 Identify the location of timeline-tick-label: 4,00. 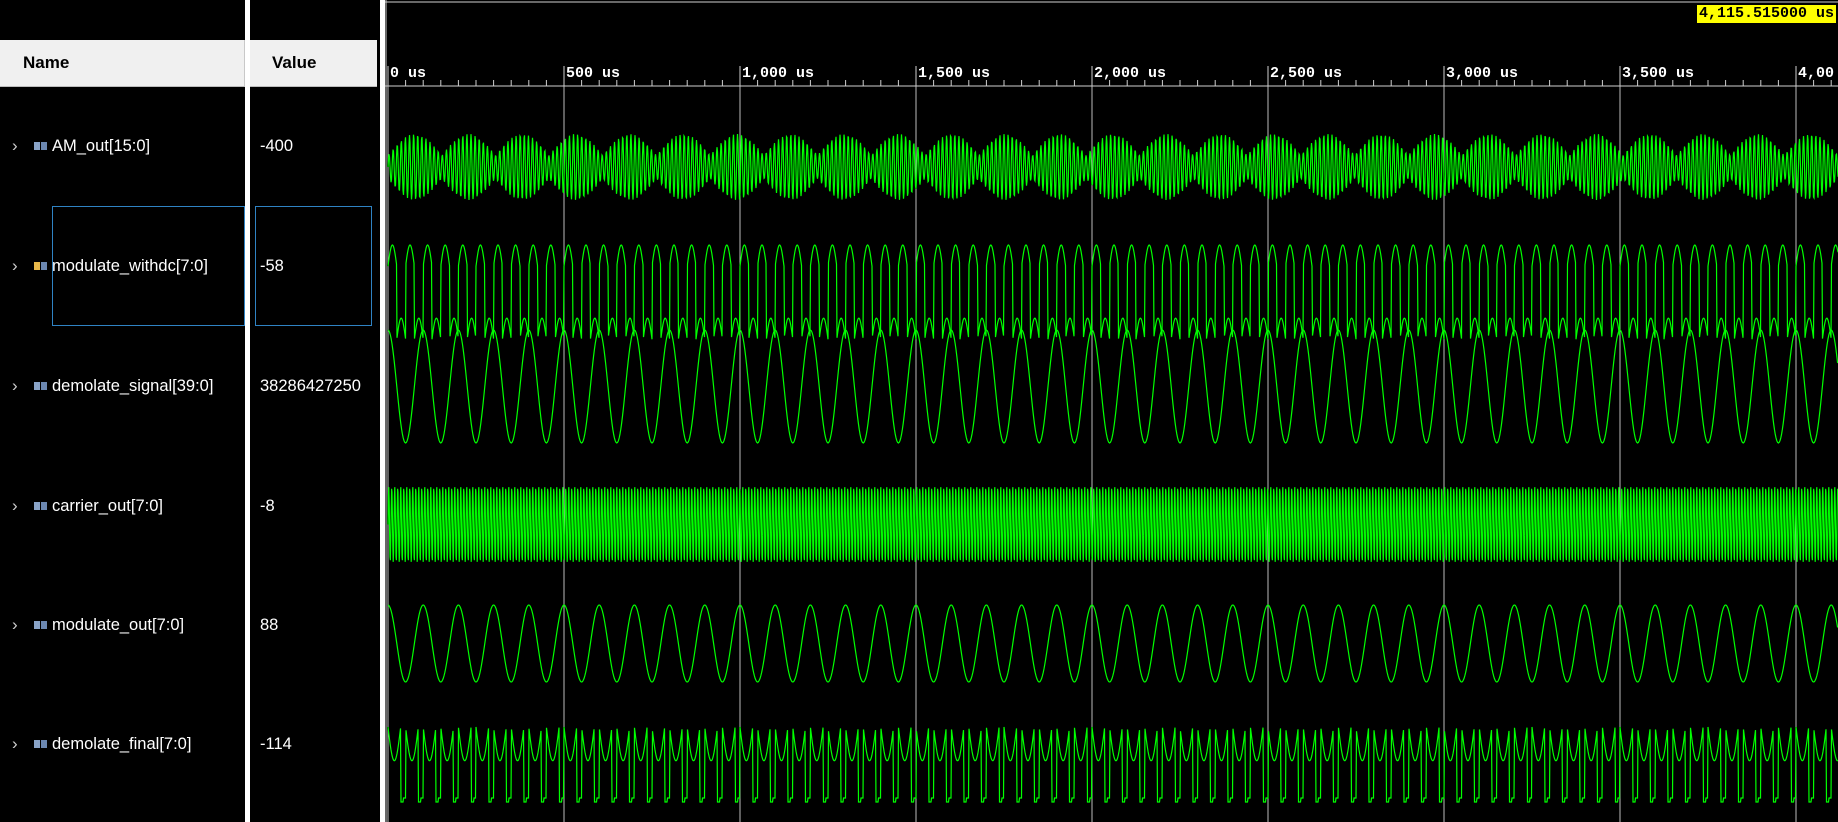
(1816, 73).